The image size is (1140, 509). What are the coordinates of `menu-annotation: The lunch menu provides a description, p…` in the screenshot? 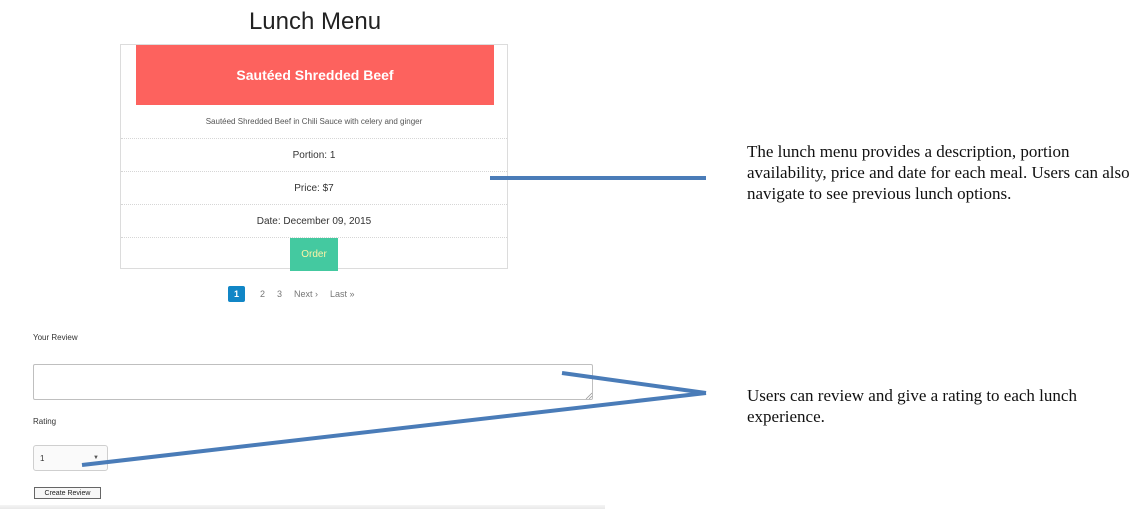 It's located at (938, 172).